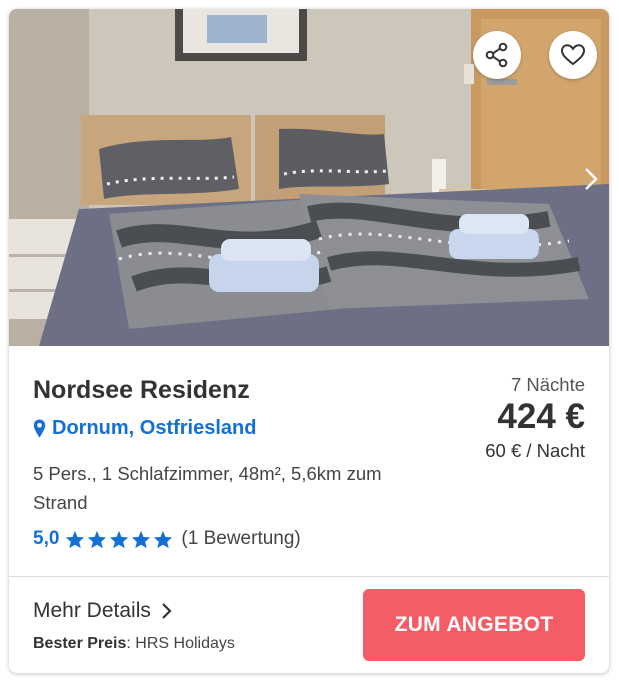 Image resolution: width=619 pixels, height=686 pixels. I want to click on rating-stars, so click(119, 539).